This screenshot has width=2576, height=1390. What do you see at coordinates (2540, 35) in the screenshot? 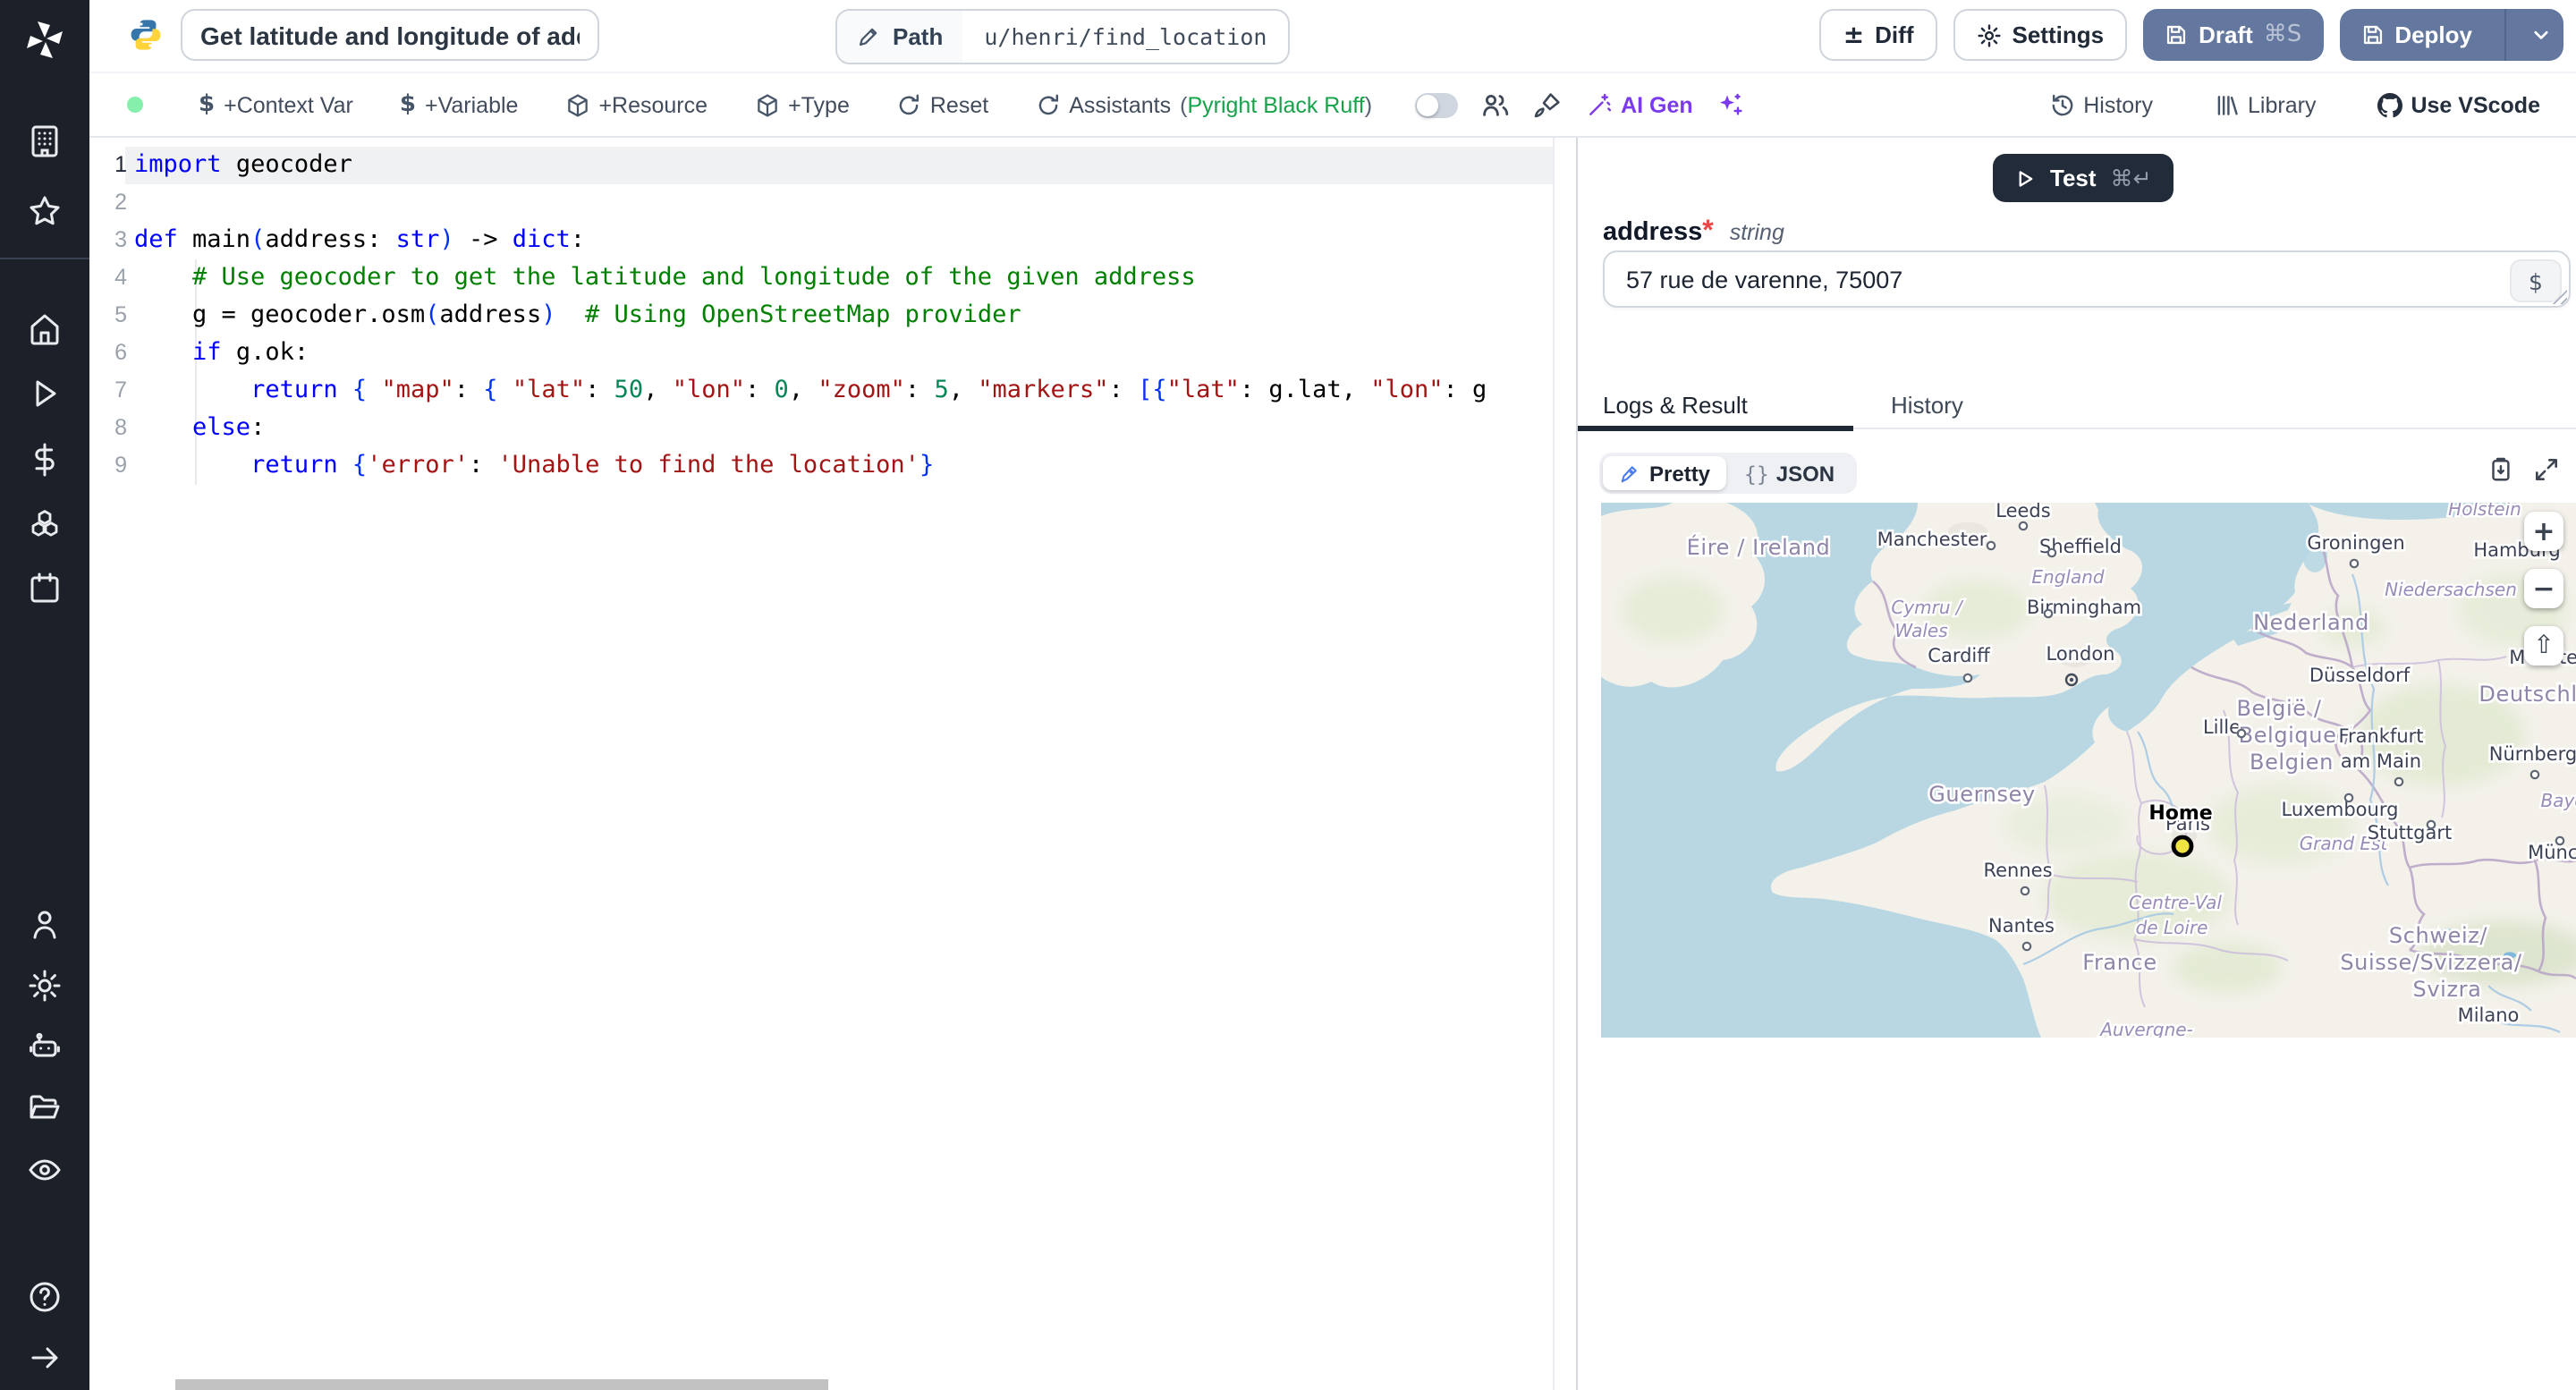
I see `deploy-dropdown-button` at bounding box center [2540, 35].